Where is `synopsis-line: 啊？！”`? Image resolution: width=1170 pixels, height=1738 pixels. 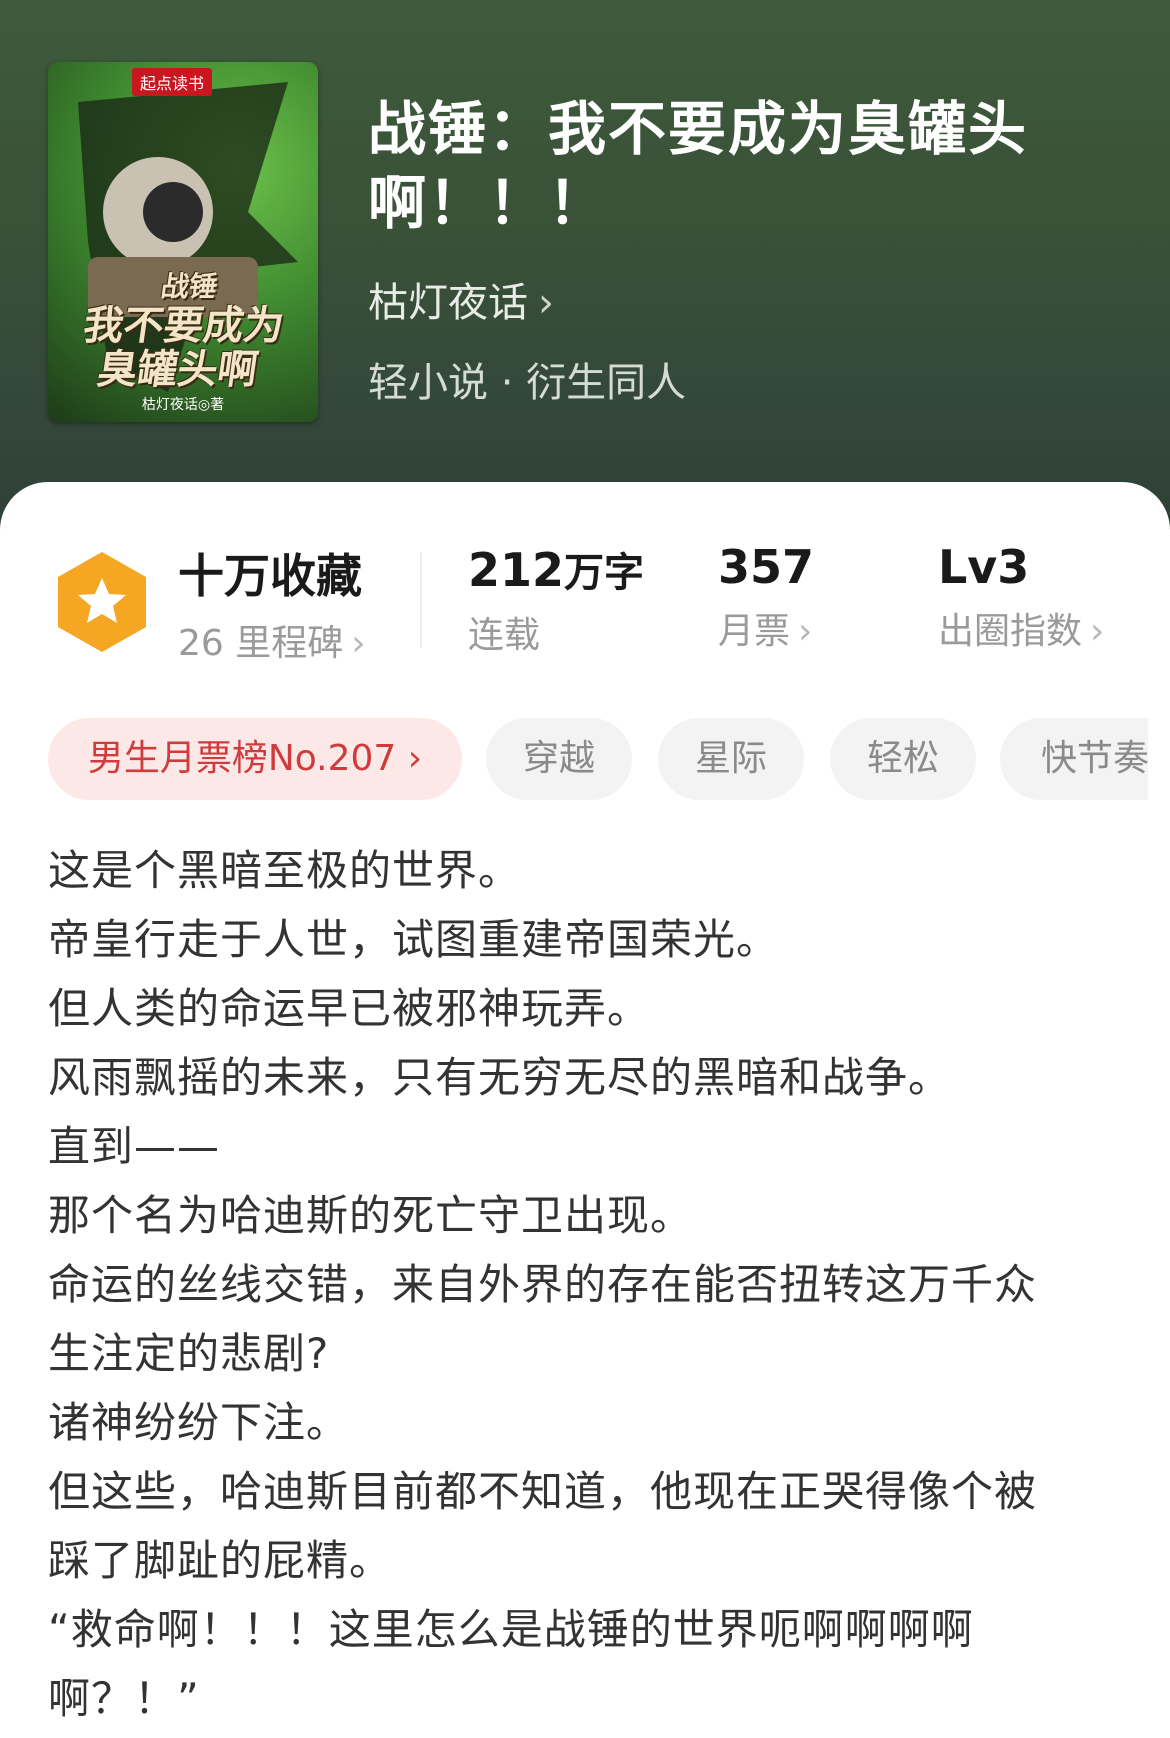
synopsis-line: 啊？！” is located at coordinates (124, 1698).